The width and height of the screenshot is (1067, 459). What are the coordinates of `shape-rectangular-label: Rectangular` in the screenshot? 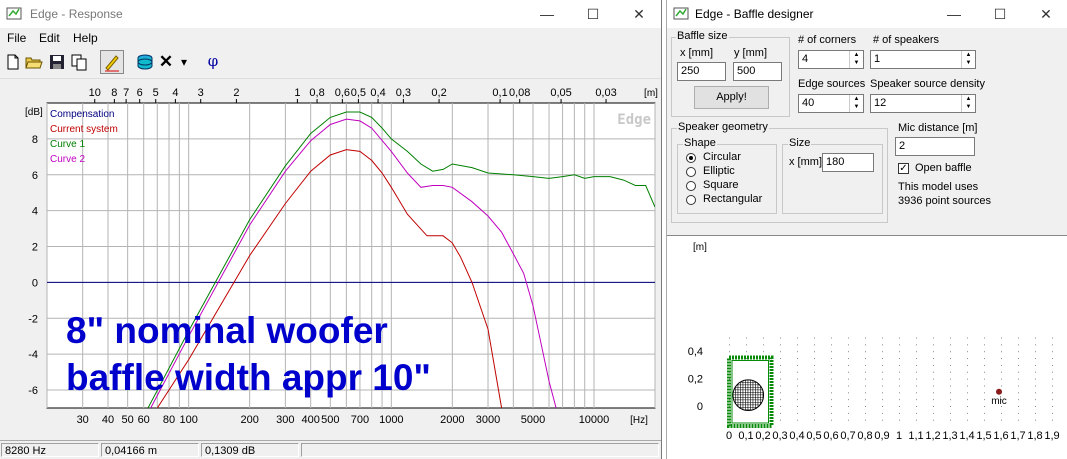 It's located at (732, 199).